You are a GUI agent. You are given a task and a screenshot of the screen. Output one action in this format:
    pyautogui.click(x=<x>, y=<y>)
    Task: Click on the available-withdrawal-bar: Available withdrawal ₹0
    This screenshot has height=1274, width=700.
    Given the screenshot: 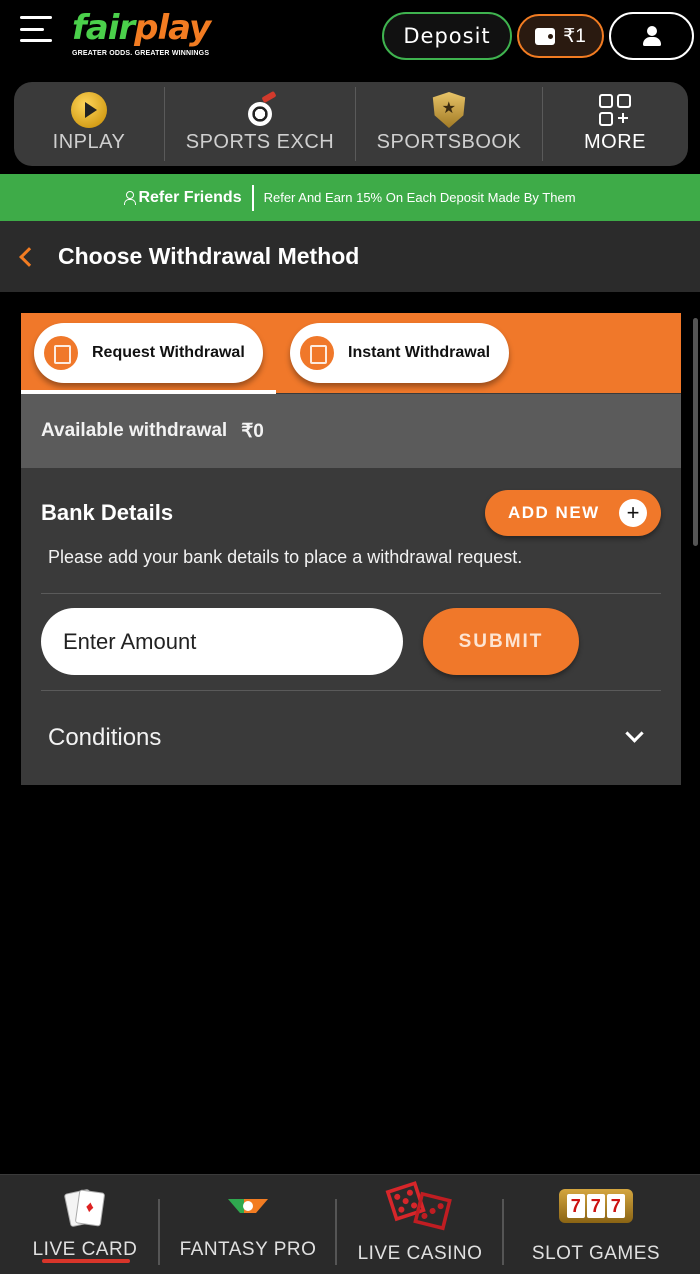 What is the action you would take?
    pyautogui.click(x=351, y=431)
    